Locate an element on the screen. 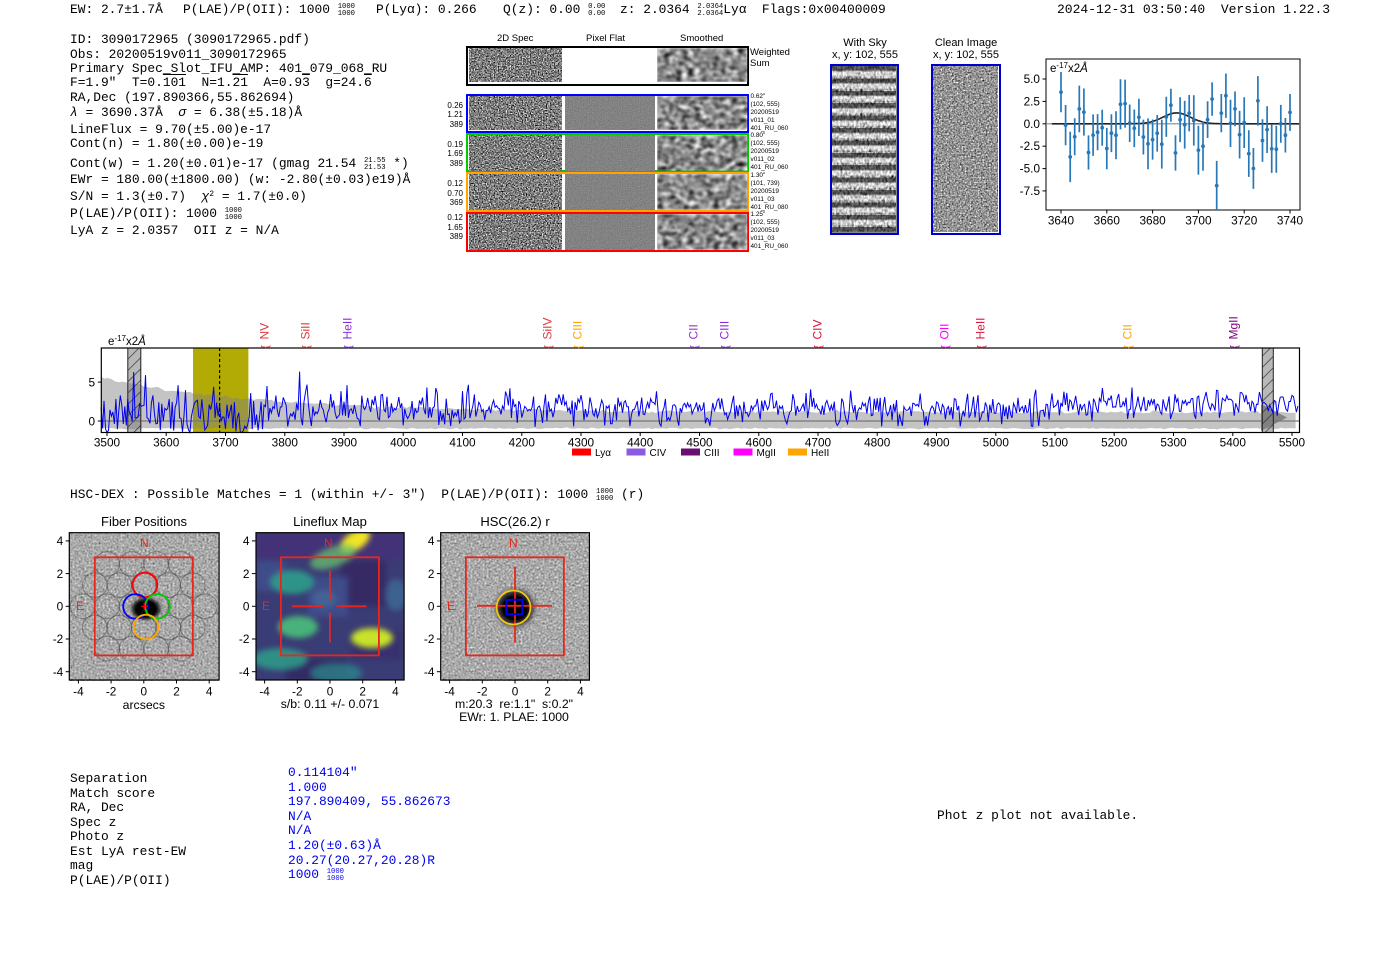  svg-text: m:20.3 re:1.1" s:0.2" is located at coordinates (514, 704).